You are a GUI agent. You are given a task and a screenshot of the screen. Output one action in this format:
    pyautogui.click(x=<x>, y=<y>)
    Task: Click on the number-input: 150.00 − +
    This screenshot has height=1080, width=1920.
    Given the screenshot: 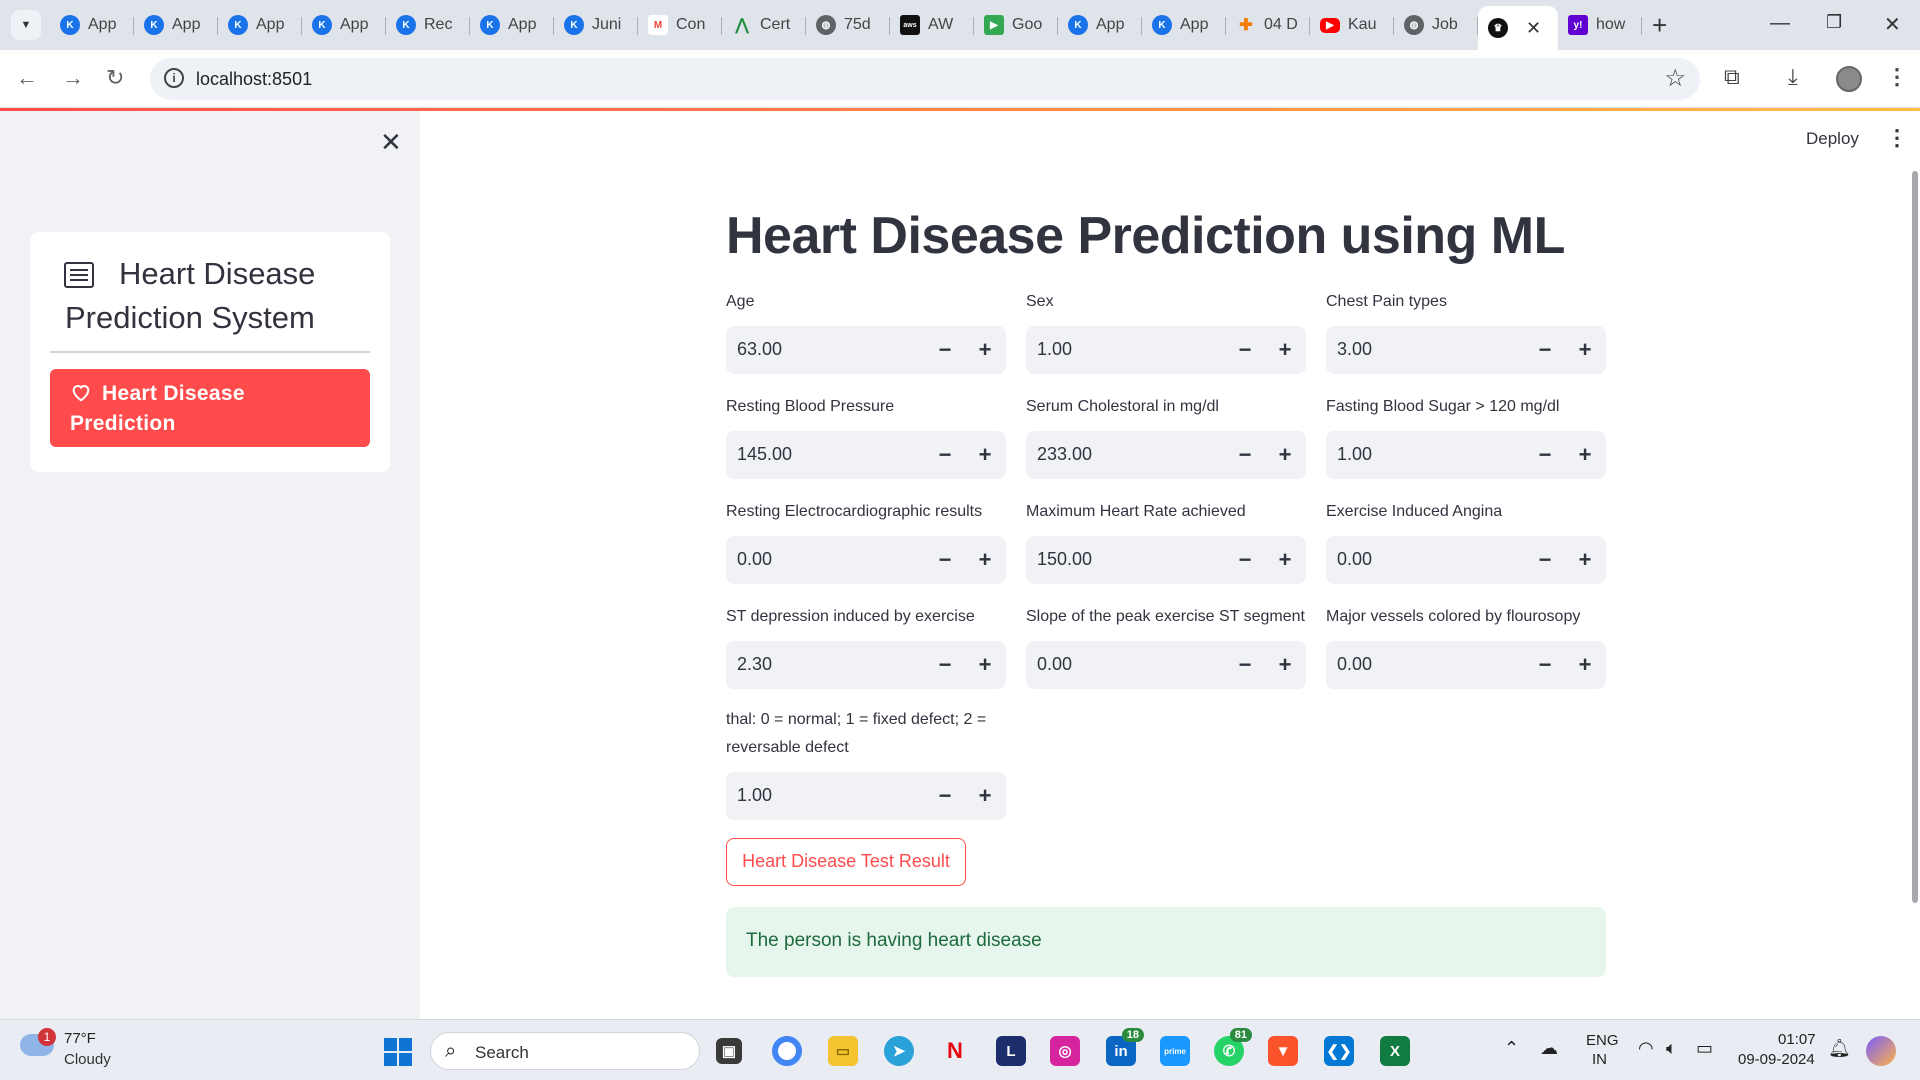 What is the action you would take?
    pyautogui.click(x=1166, y=560)
    